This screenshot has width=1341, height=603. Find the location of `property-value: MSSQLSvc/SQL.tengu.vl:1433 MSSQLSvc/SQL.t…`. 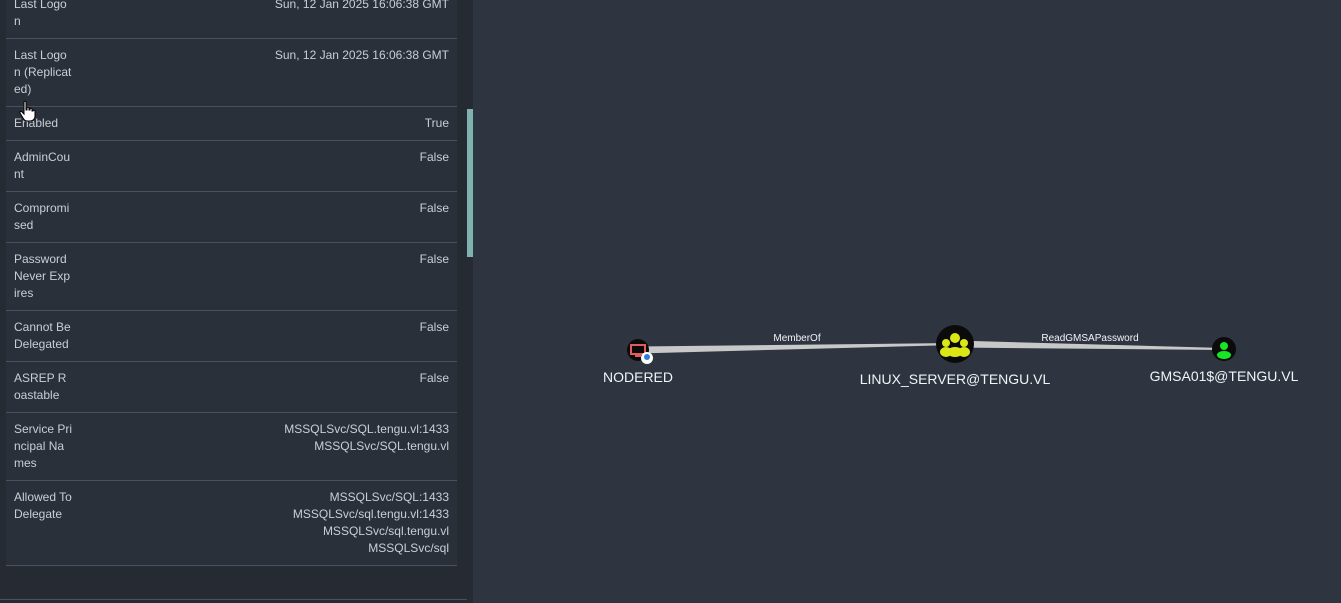

property-value: MSSQLSvc/SQL.tengu.vl:1433 MSSQLSvc/SQL.t… is located at coordinates (366, 446).